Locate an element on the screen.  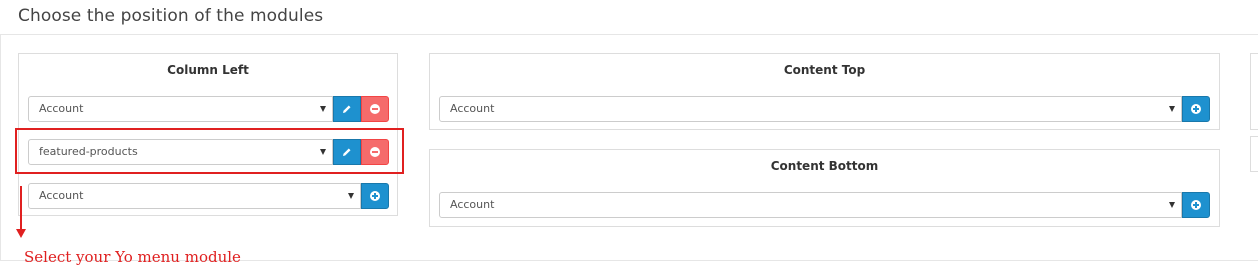
content-bottom-heading: Content Bottom is located at coordinates (824, 166).